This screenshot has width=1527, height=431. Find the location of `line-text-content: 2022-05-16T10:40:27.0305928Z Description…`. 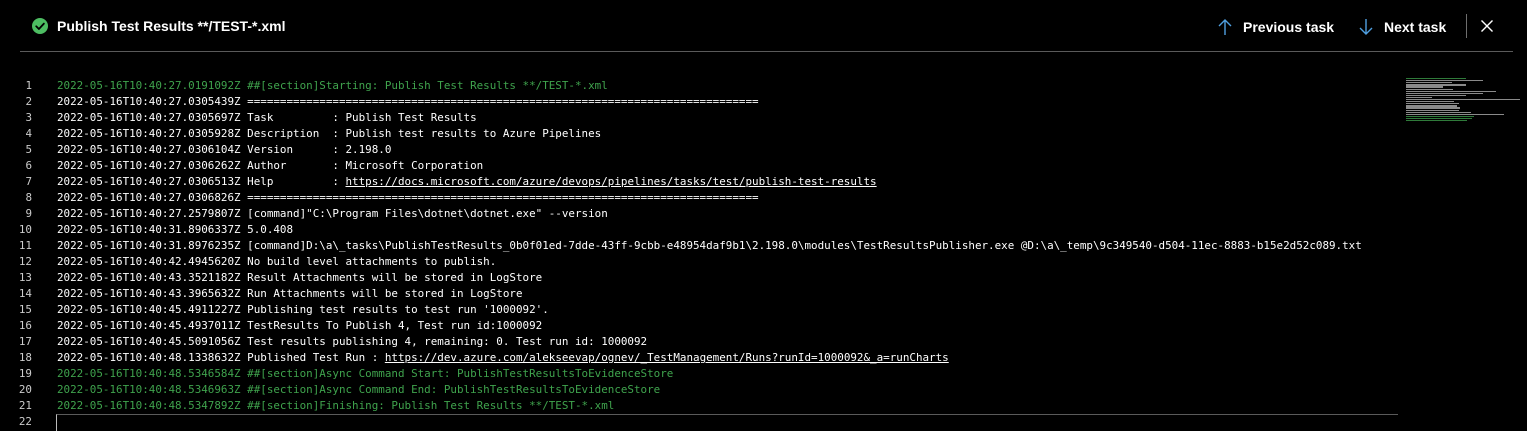

line-text-content: 2022-05-16T10:40:27.0305928Z Description… is located at coordinates (329, 133).